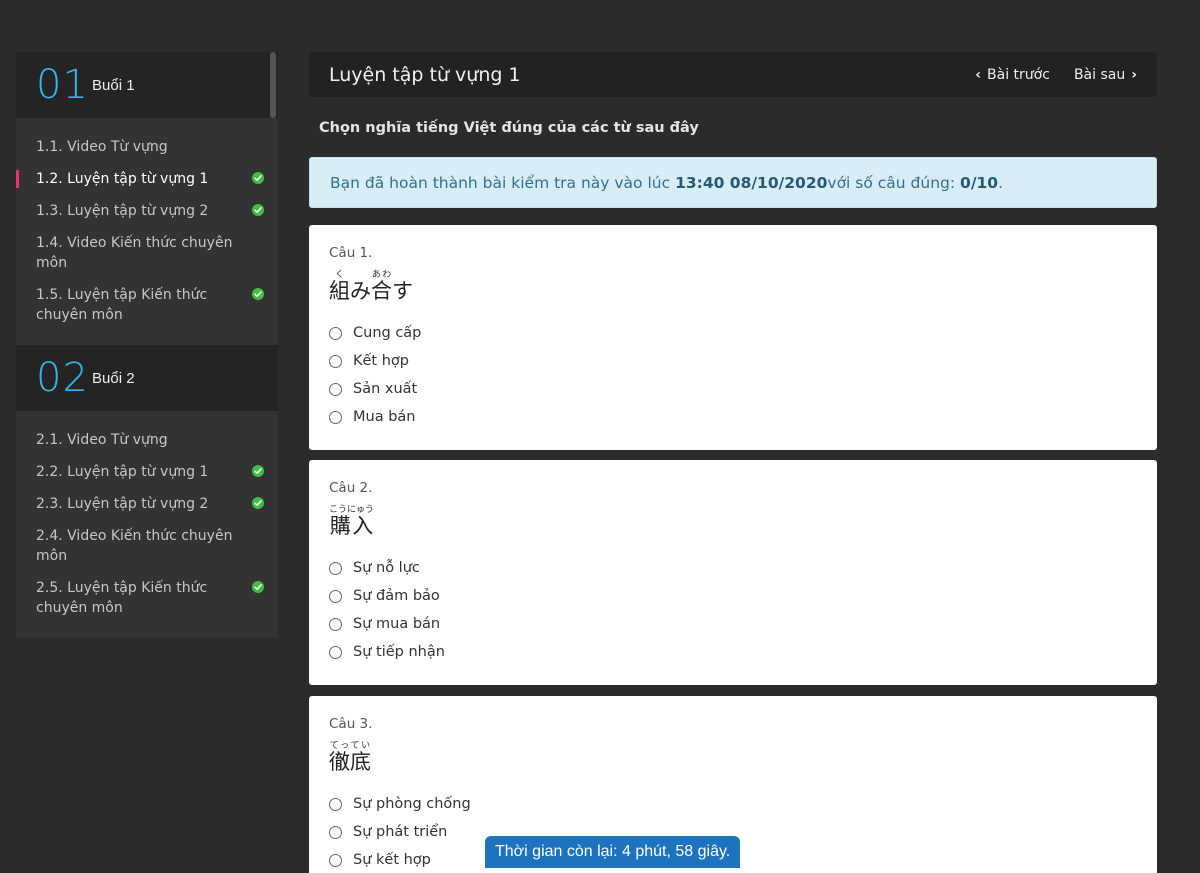 This screenshot has height=873, width=1200. I want to click on question-number: Câu 2., so click(351, 488).